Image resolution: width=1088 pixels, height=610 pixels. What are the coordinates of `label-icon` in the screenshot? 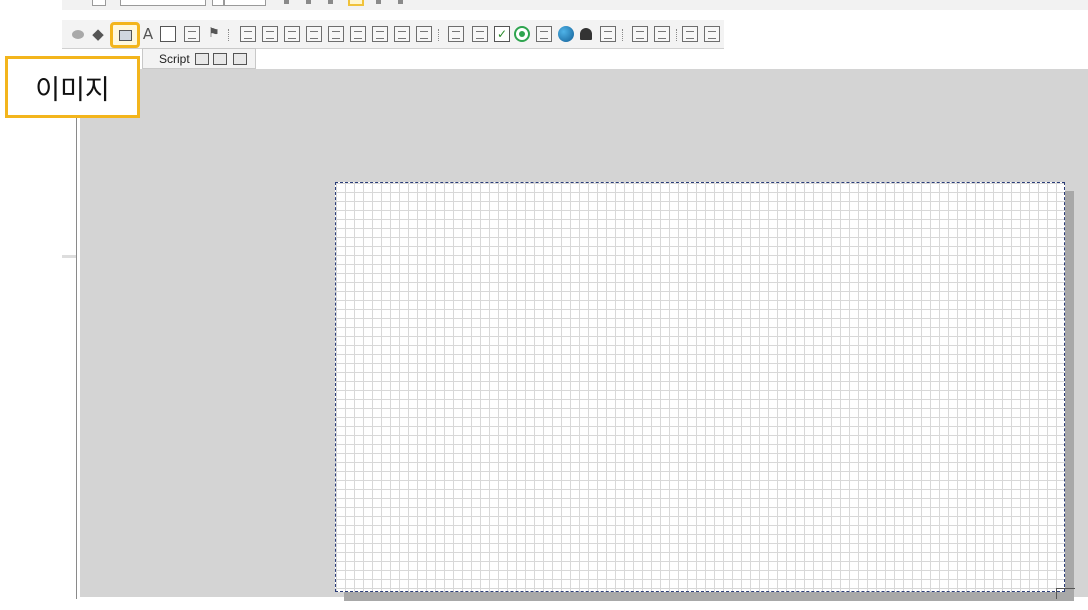 It's located at (640, 34).